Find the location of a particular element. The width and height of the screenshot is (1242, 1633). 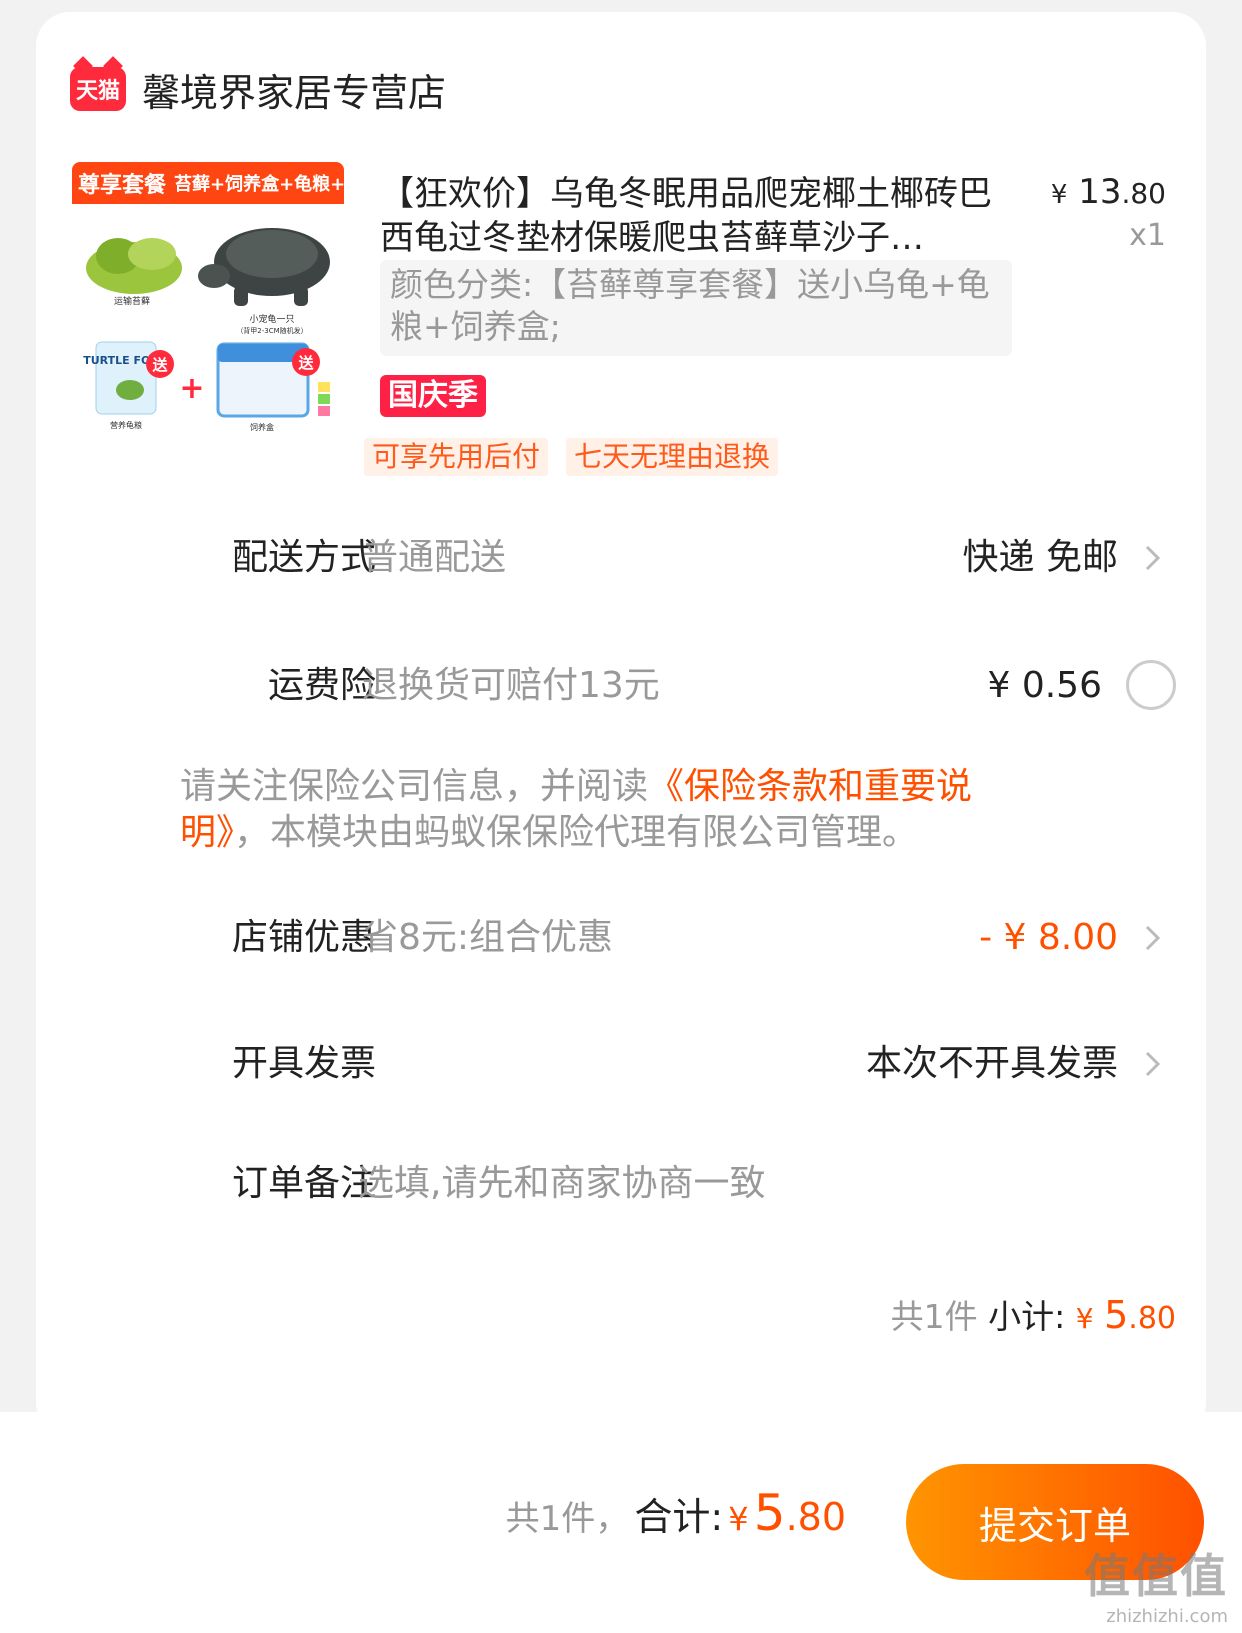

product-quantity: x1 is located at coordinates (1147, 235).